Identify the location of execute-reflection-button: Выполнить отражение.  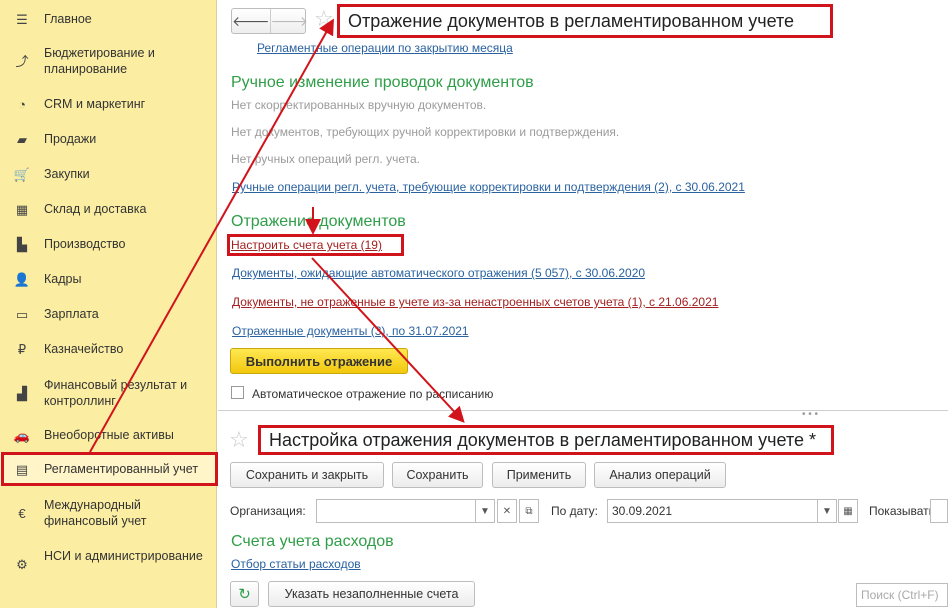
(319, 361).